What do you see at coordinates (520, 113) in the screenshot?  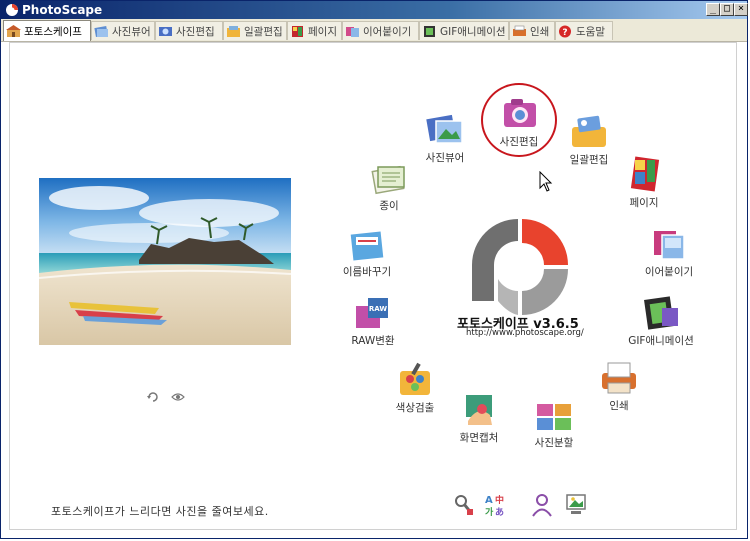 I see `camera-editor-icon` at bounding box center [520, 113].